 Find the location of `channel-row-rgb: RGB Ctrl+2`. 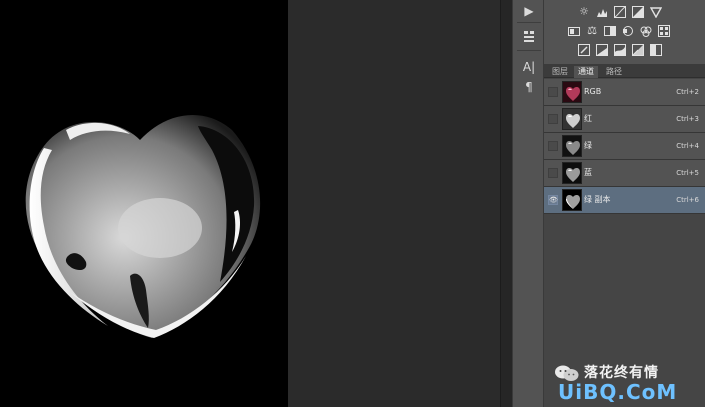

channel-row-rgb: RGB Ctrl+2 is located at coordinates (624, 92).